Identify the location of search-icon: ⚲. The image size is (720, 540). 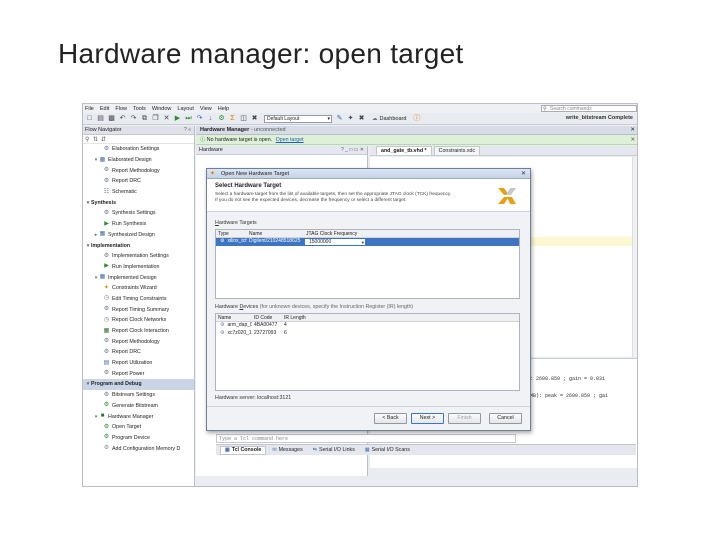
(89, 139).